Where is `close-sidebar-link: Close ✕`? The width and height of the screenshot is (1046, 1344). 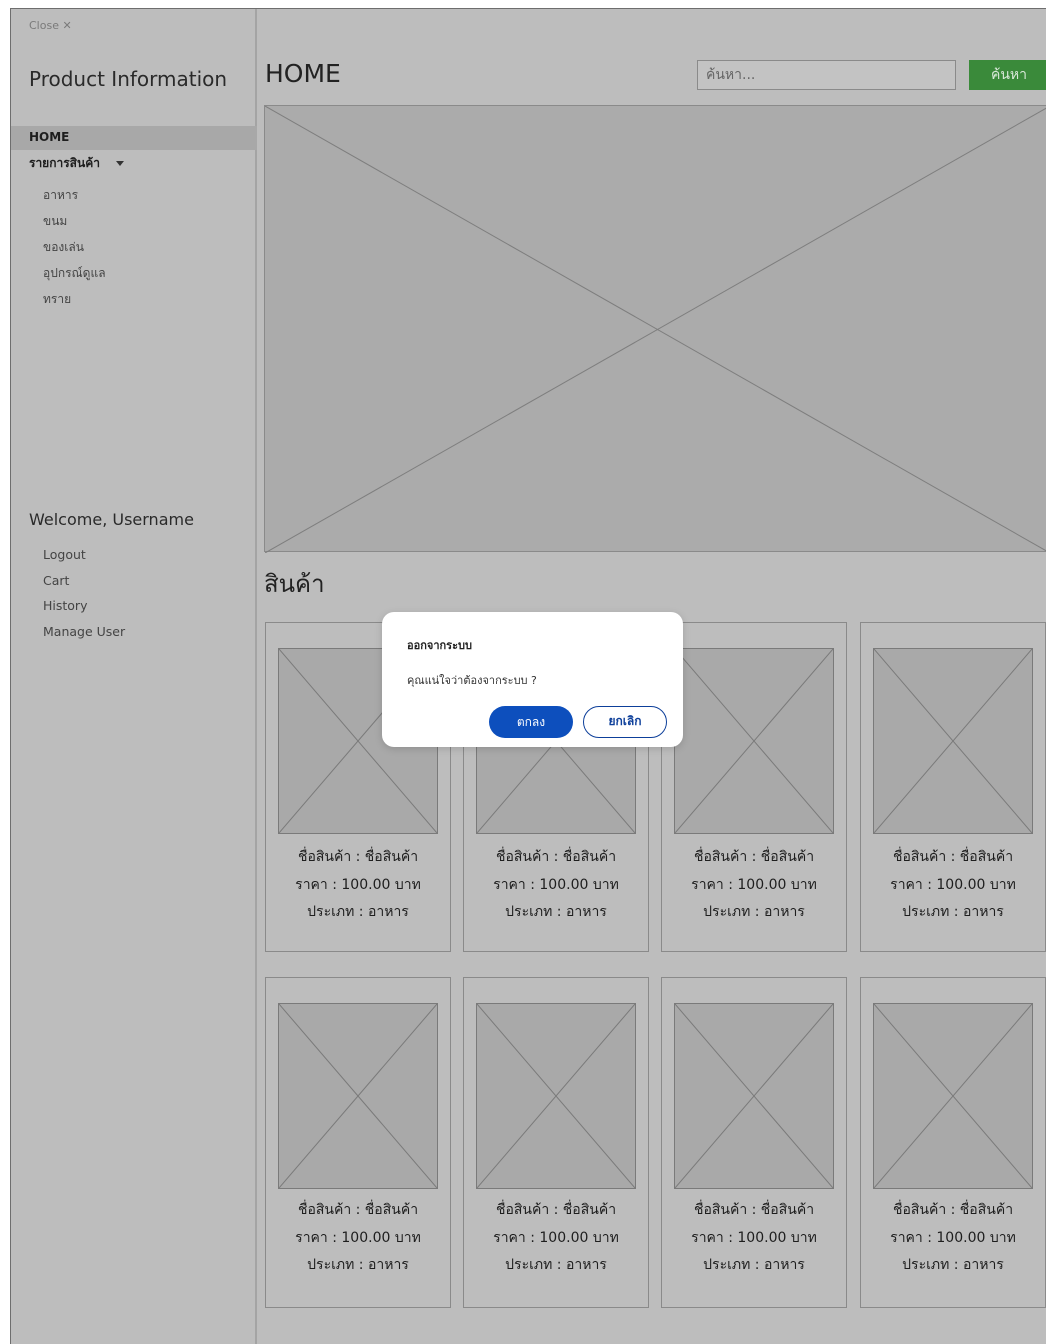 close-sidebar-link: Close ✕ is located at coordinates (50, 25).